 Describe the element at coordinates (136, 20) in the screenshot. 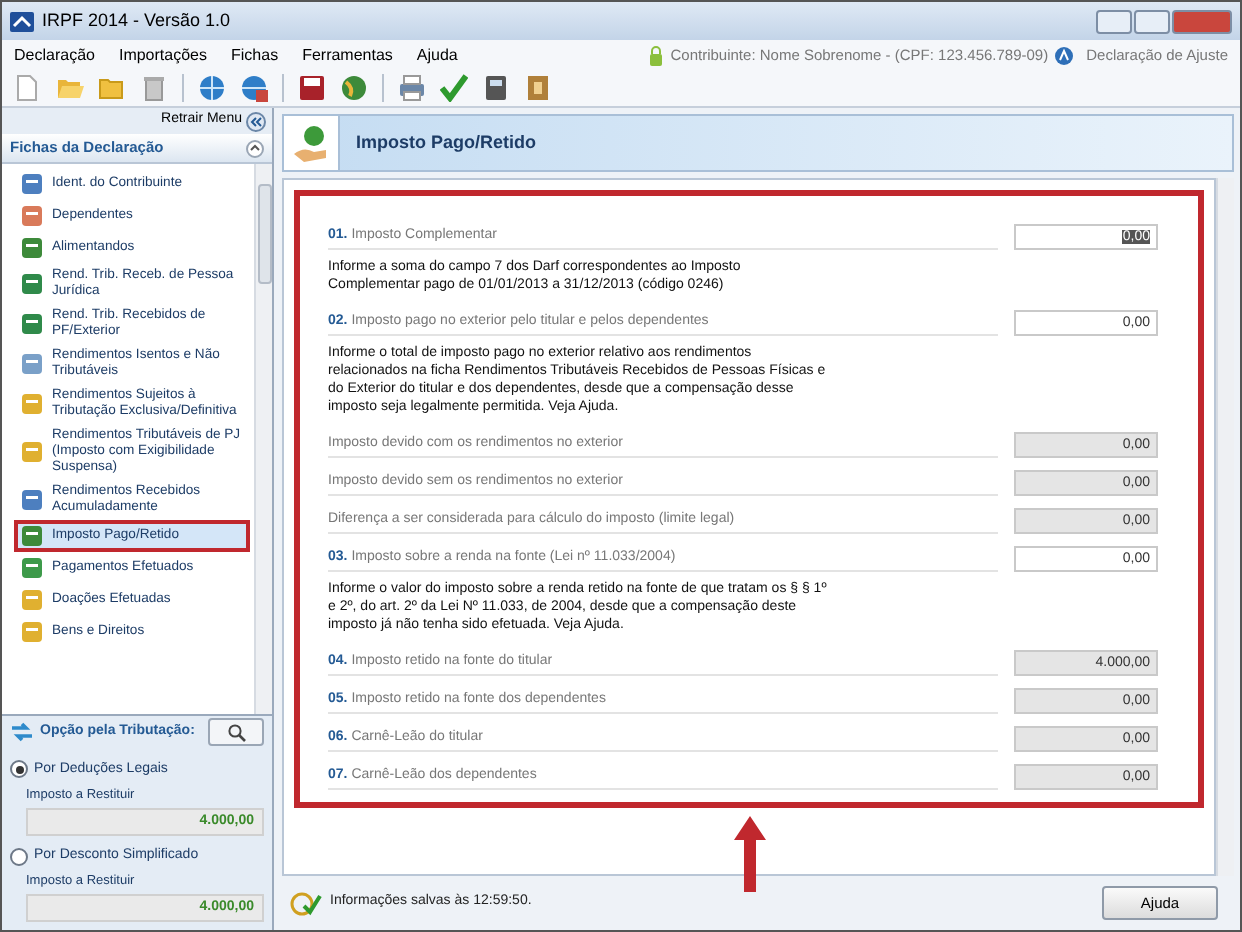

I see `window-title: IRPF 2014 - Versão 1.0` at that location.